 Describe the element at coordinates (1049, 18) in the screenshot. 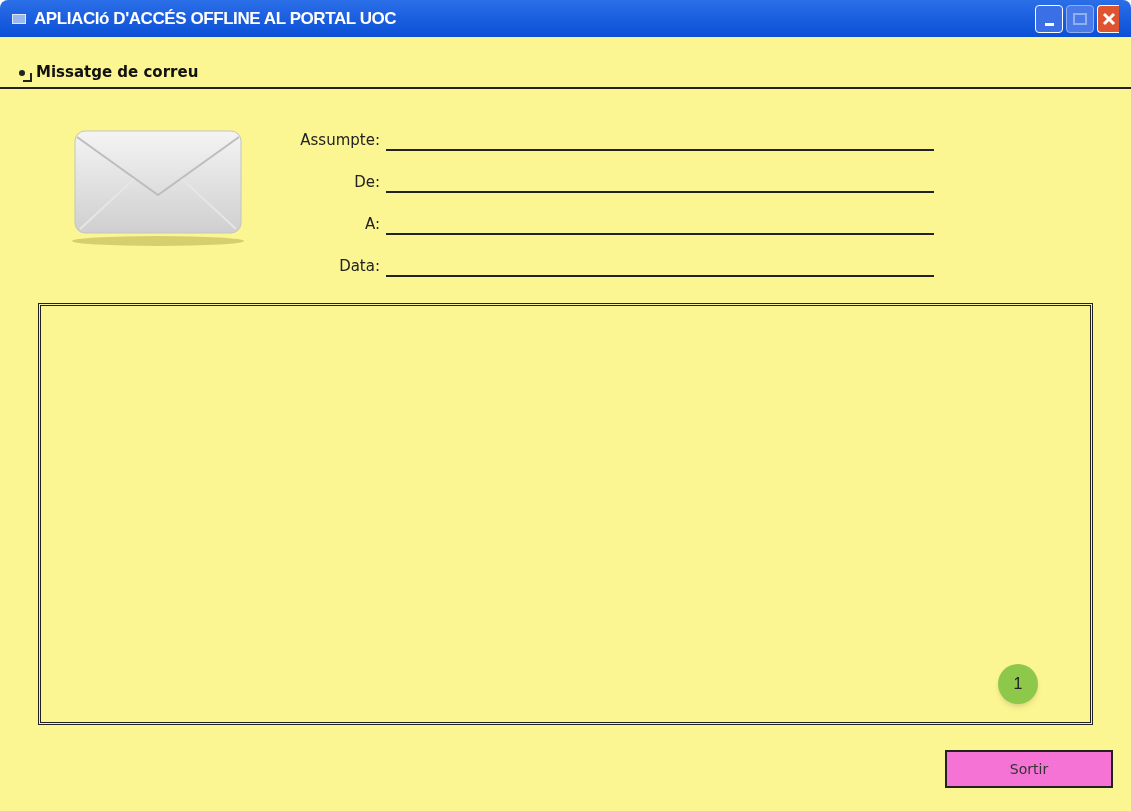

I see `minimize-button` at that location.